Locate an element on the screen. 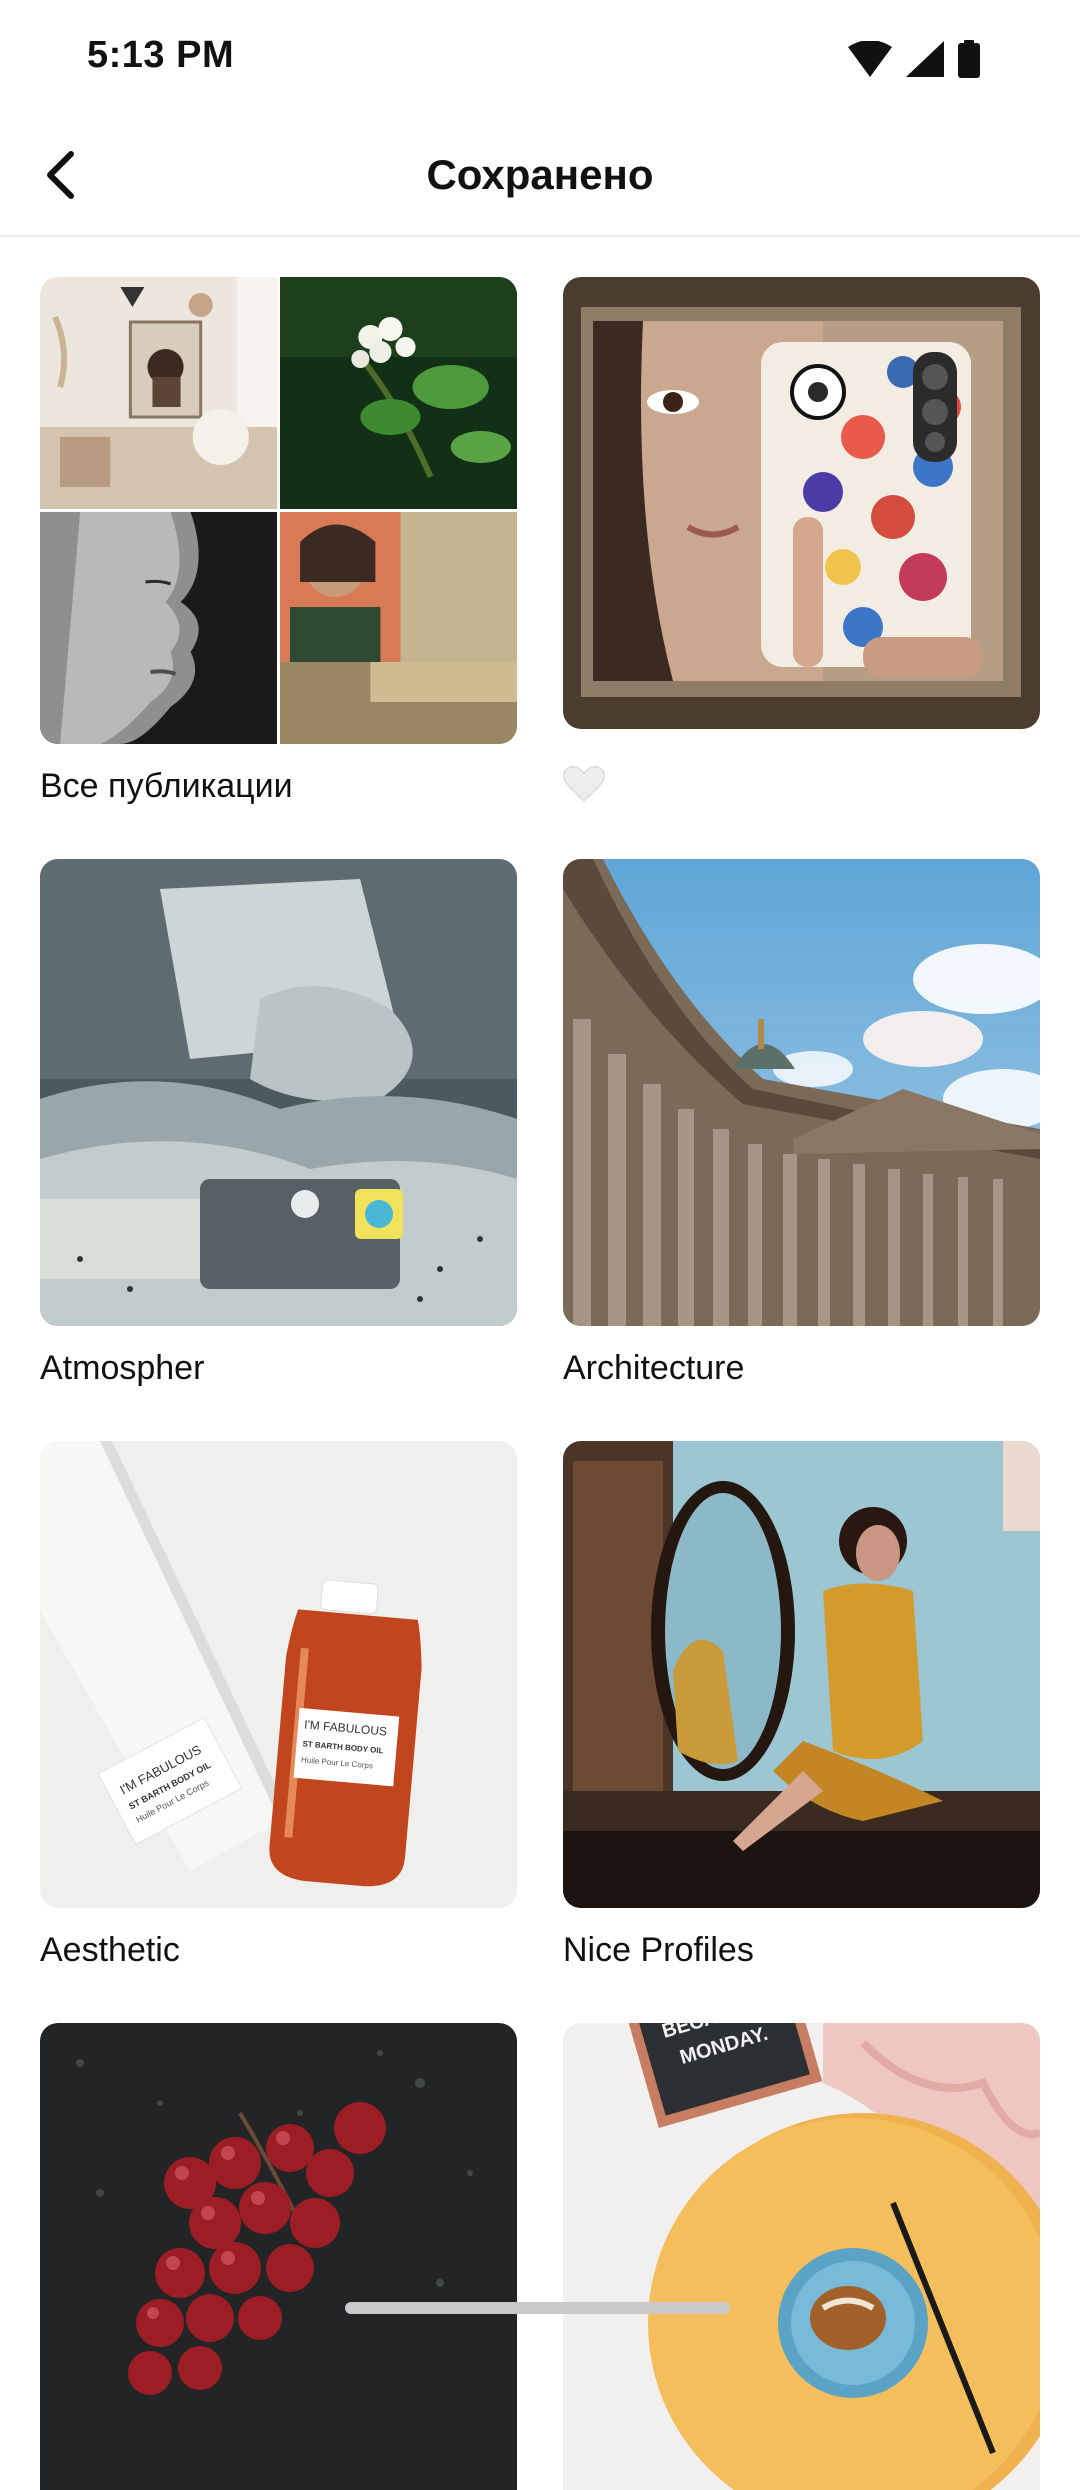 Image resolution: width=1080 pixels, height=2490 pixels. collection-card-architecture: Architecture is located at coordinates (801, 1123).